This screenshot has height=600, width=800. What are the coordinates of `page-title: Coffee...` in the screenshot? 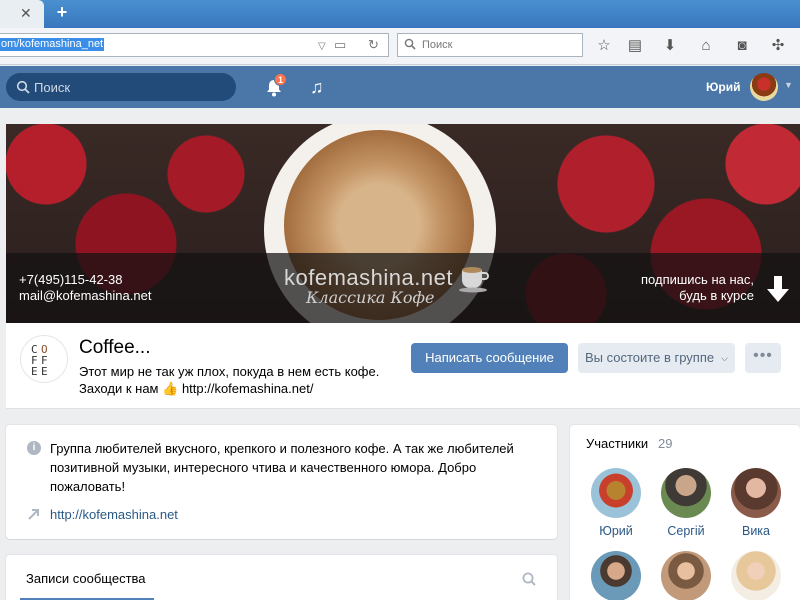 It's located at (115, 347).